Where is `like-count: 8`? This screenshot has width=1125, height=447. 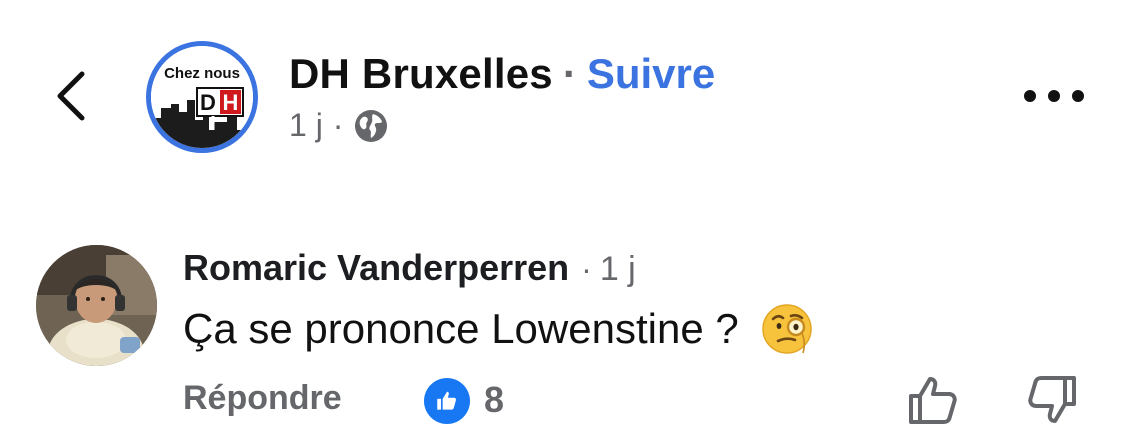
like-count: 8 is located at coordinates (494, 400).